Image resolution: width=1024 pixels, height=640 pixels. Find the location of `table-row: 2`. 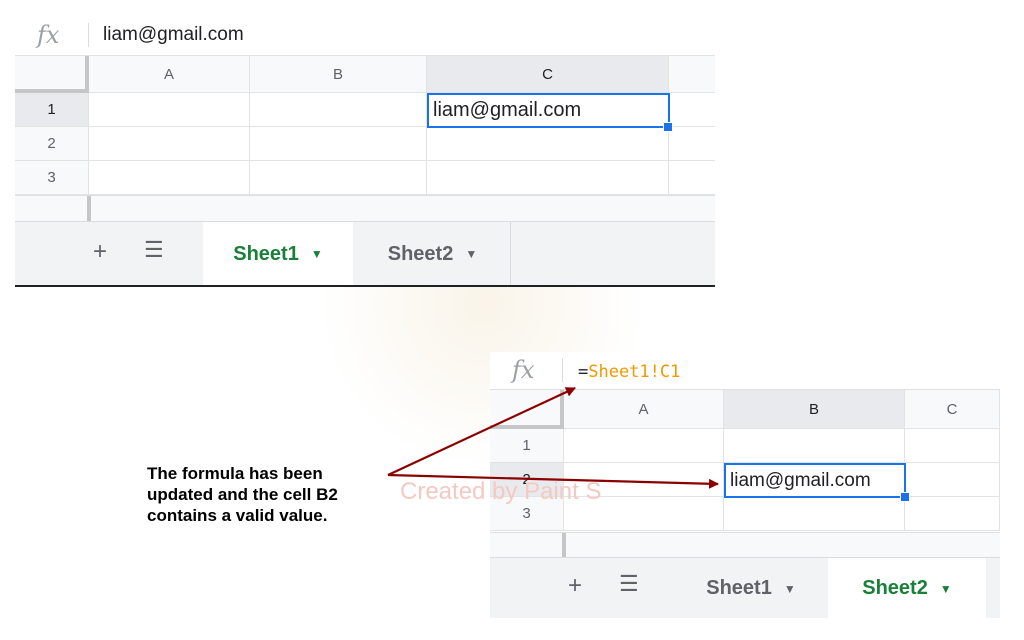

table-row: 2 is located at coordinates (365, 144).